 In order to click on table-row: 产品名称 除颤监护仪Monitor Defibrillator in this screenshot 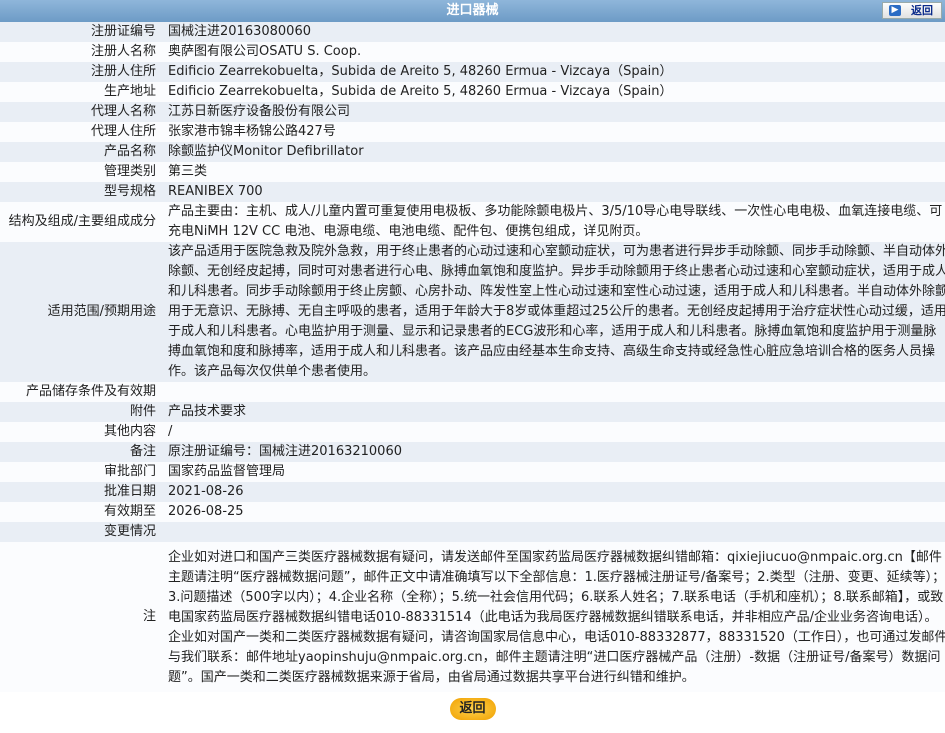, I will do `click(472, 152)`.